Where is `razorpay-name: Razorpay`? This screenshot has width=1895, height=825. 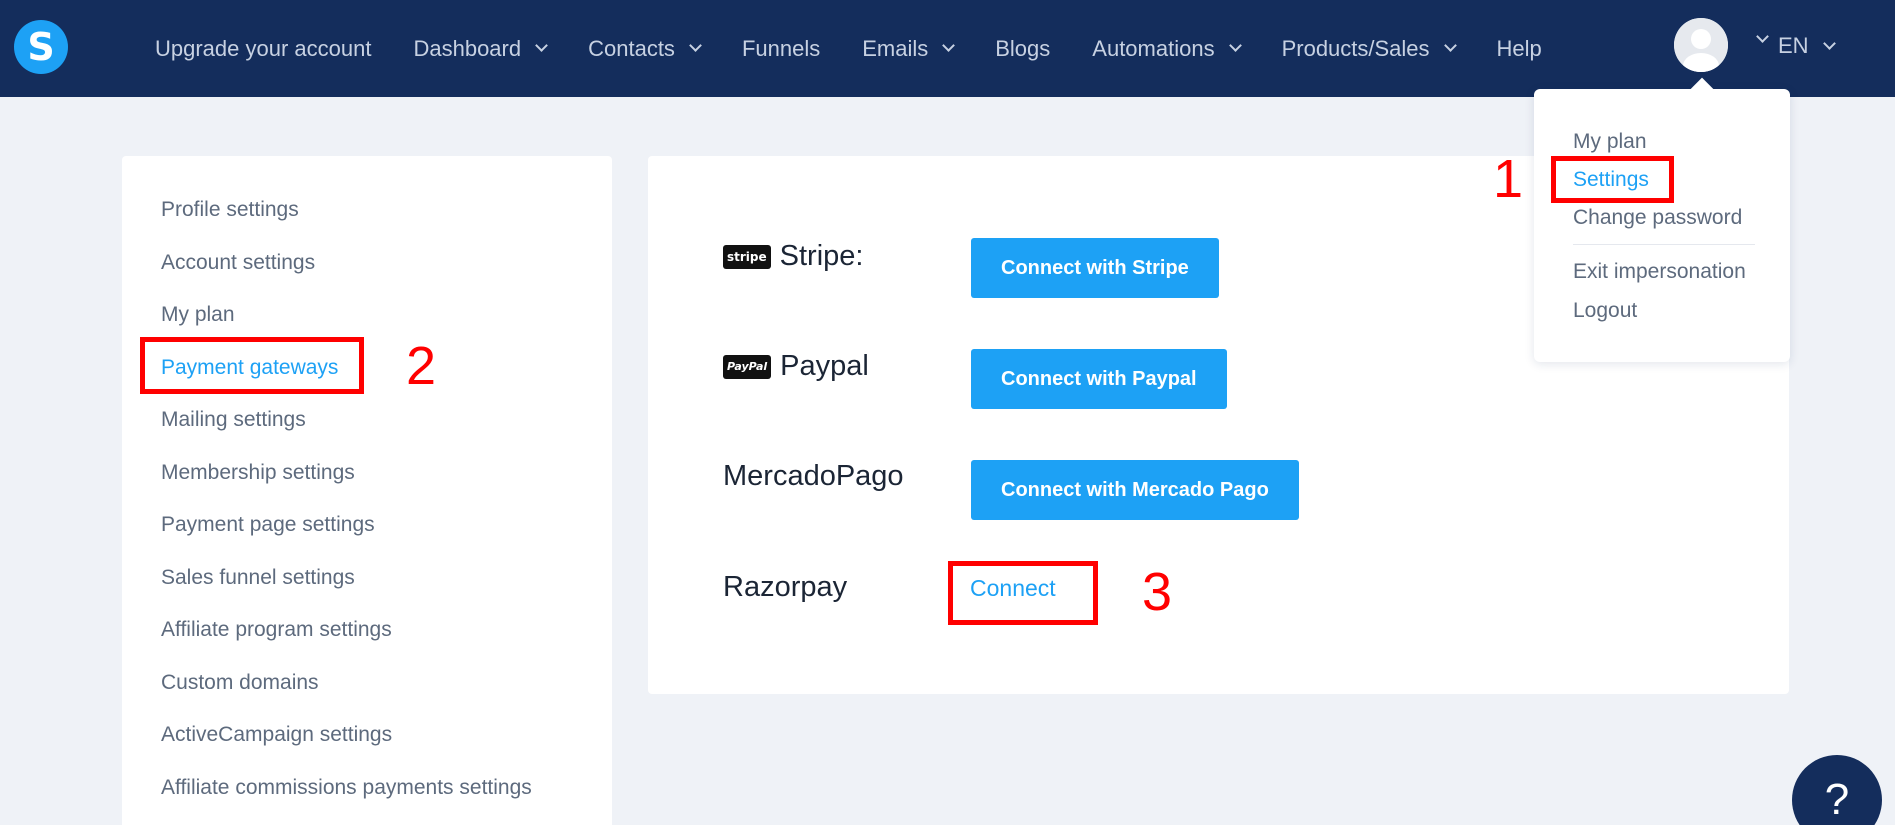 razorpay-name: Razorpay is located at coordinates (785, 587).